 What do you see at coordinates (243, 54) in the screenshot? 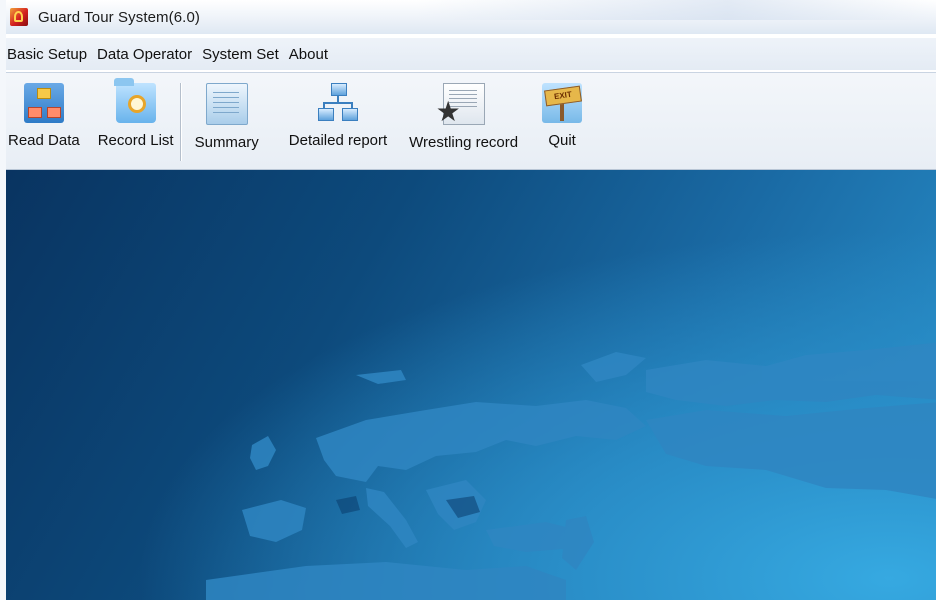
I see `menu-system-set: System Set` at bounding box center [243, 54].